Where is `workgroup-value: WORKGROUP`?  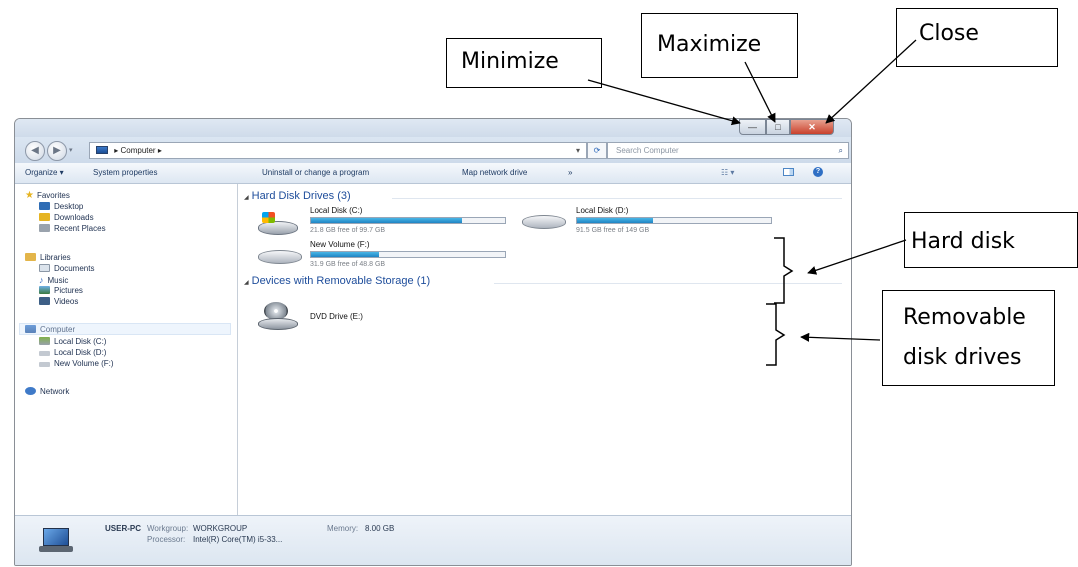
workgroup-value: WORKGROUP is located at coordinates (220, 528).